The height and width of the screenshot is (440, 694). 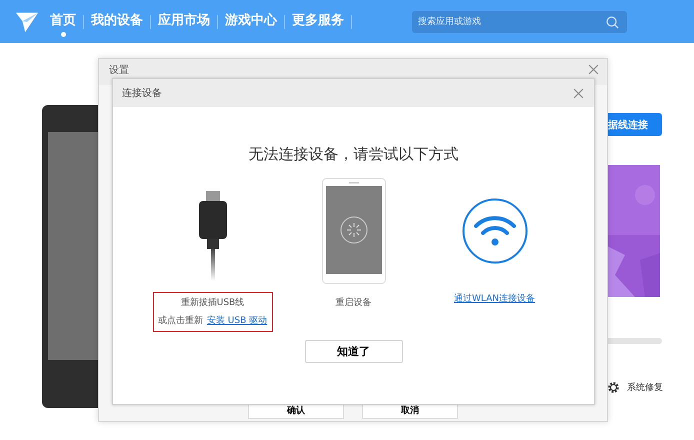 What do you see at coordinates (519, 21) in the screenshot?
I see `search-field: 搜索应用或游戏` at bounding box center [519, 21].